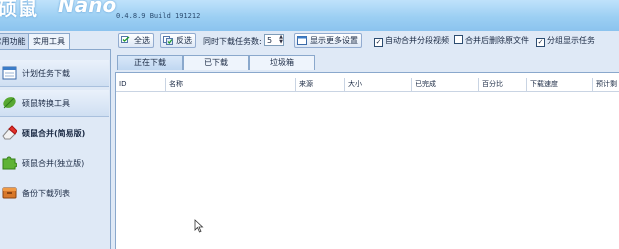 Image resolution: width=619 pixels, height=249 pixels. I want to click on tool-item-label: 硕鼠合并(独立版), so click(53, 163).